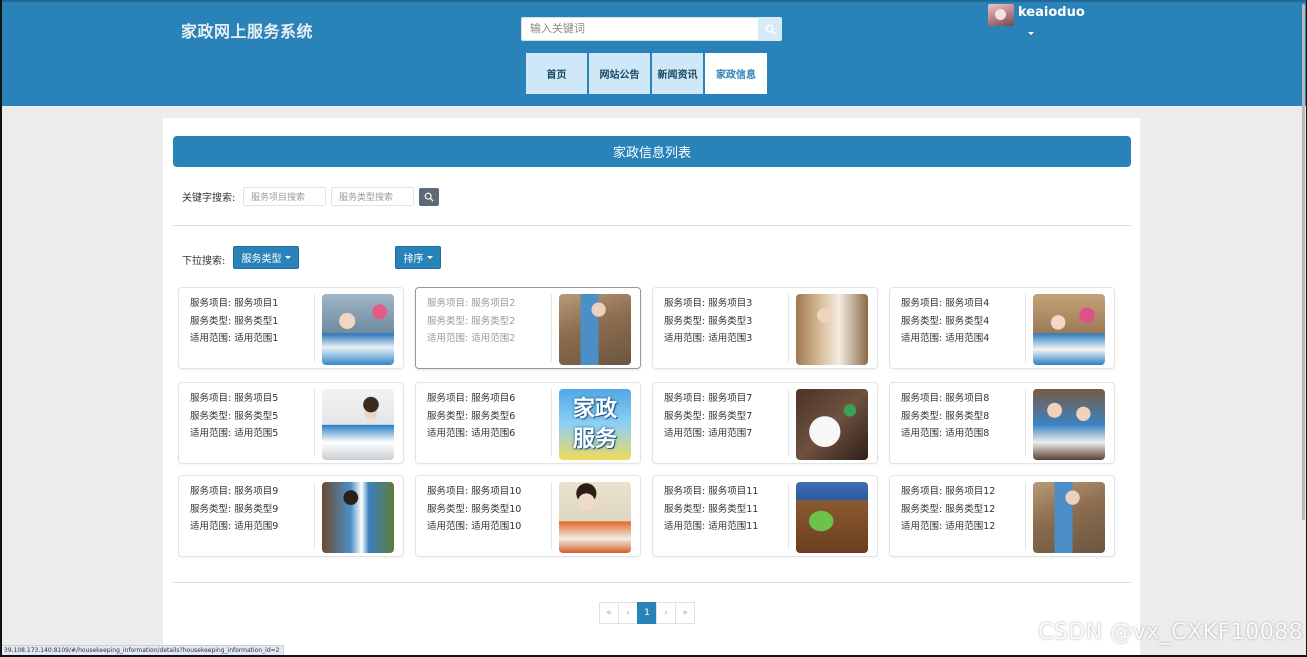 This screenshot has height=657, width=1307. Describe the element at coordinates (471, 398) in the screenshot. I see `card-service-item: 服务项目: 服务项目6` at that location.